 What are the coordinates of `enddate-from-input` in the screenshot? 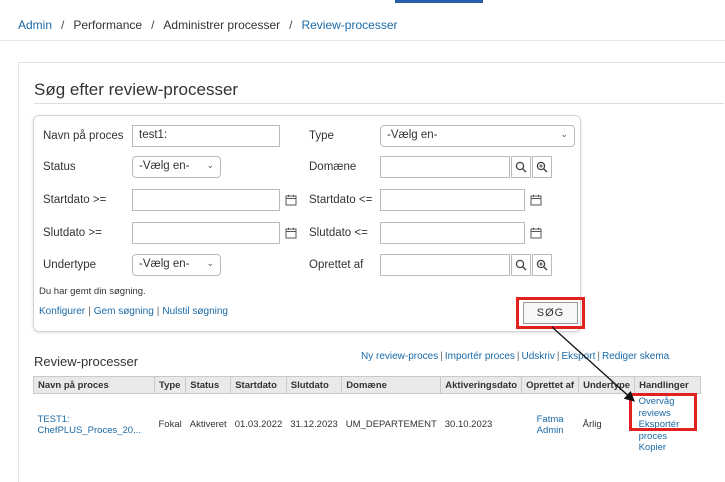 It's located at (206, 233).